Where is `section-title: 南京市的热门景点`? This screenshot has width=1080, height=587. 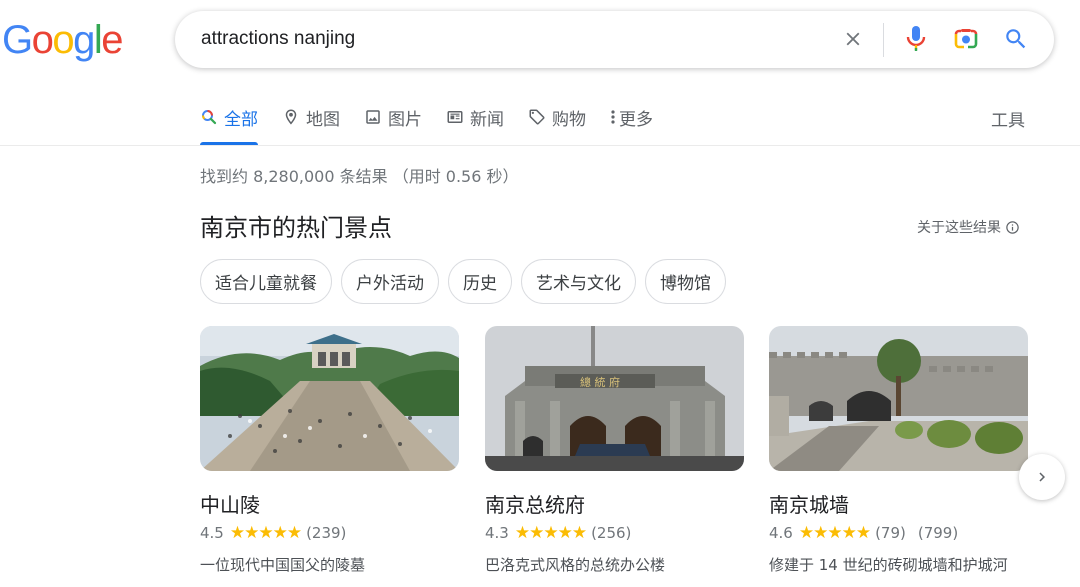 section-title: 南京市的热门景点 is located at coordinates (296, 228).